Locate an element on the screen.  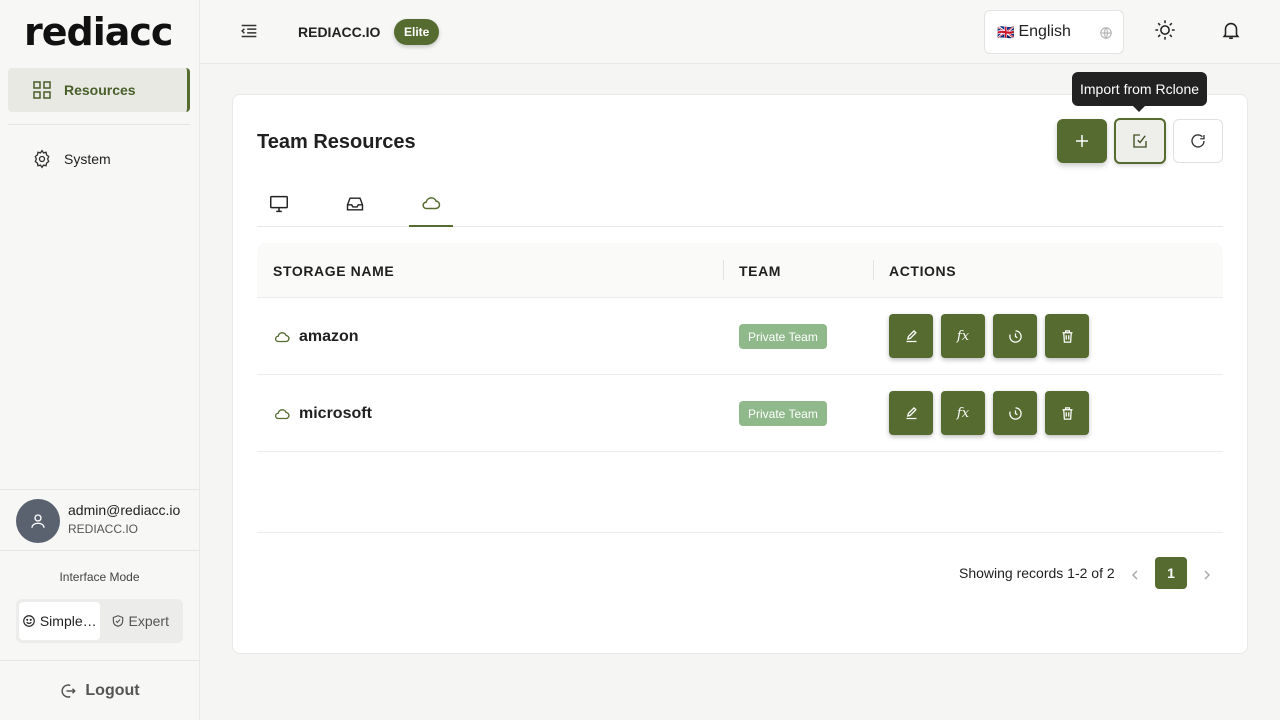
smile-icon is located at coordinates (29, 621).